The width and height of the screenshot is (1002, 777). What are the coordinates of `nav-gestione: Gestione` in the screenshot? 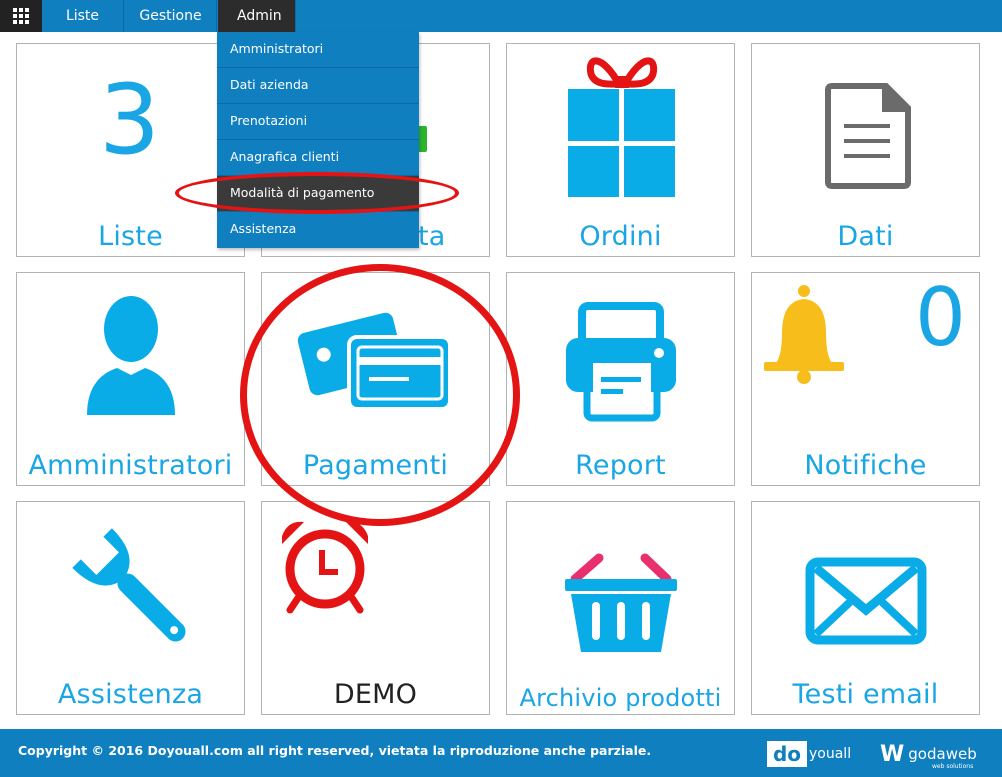 It's located at (171, 16).